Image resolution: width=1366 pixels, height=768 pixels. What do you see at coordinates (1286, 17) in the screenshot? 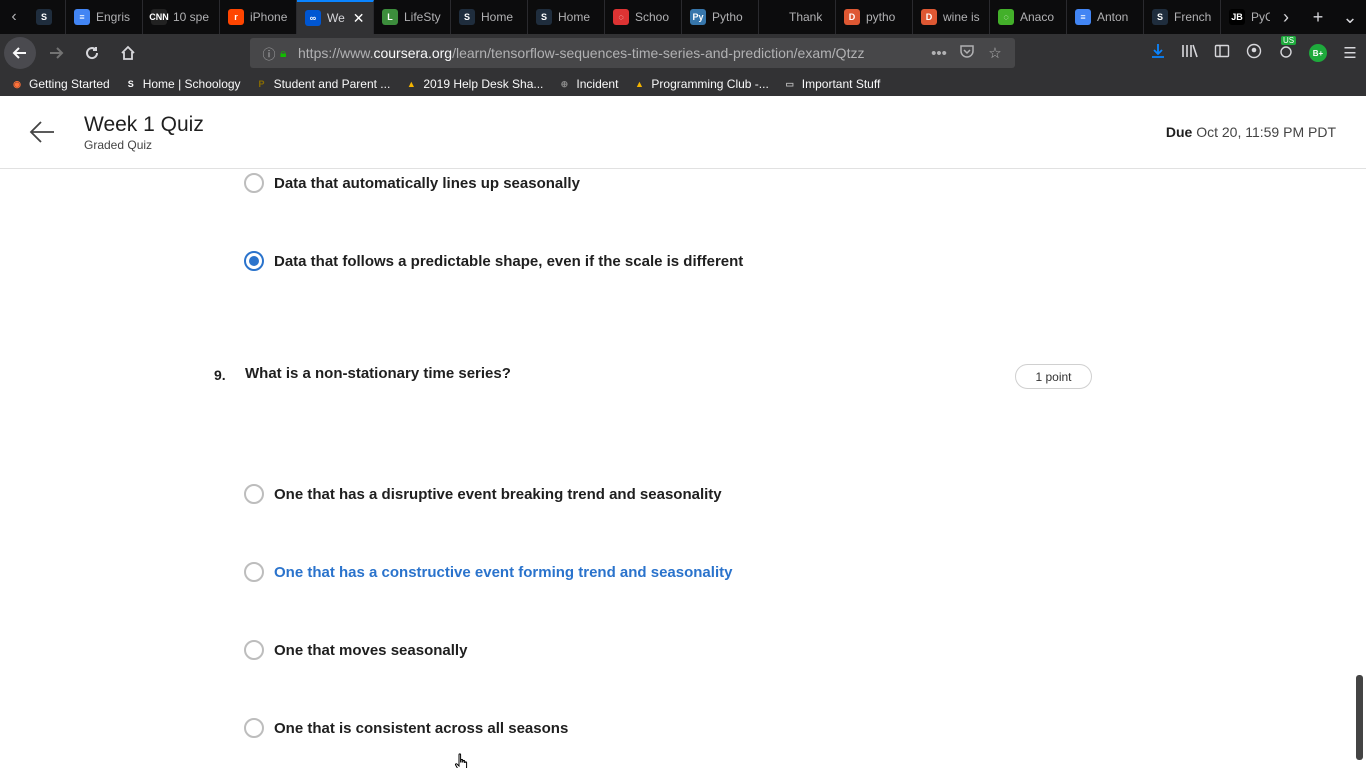
I see `tab-scroll-right-button: ›` at bounding box center [1286, 17].